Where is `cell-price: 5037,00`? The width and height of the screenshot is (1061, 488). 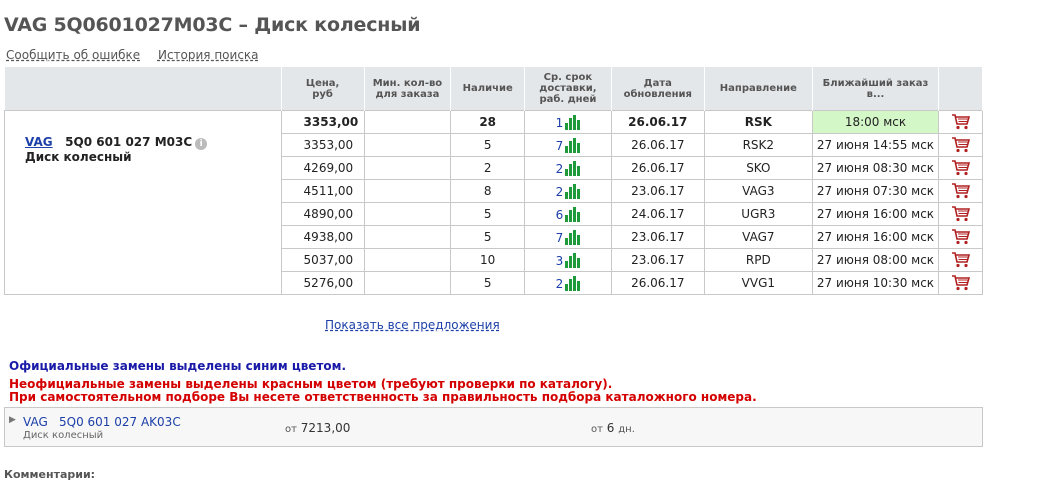
cell-price: 5037,00 is located at coordinates (322, 260).